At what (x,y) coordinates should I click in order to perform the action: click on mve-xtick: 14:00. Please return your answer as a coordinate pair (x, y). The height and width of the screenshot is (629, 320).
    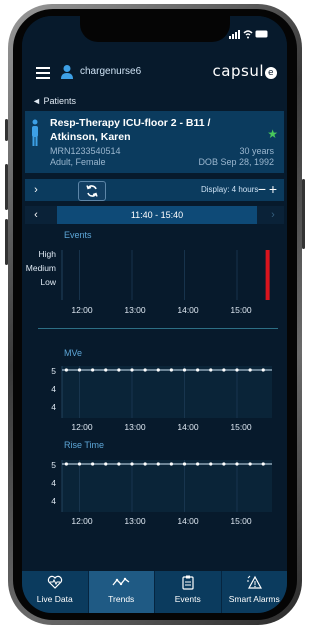
    Looking at the image, I should click on (188, 427).